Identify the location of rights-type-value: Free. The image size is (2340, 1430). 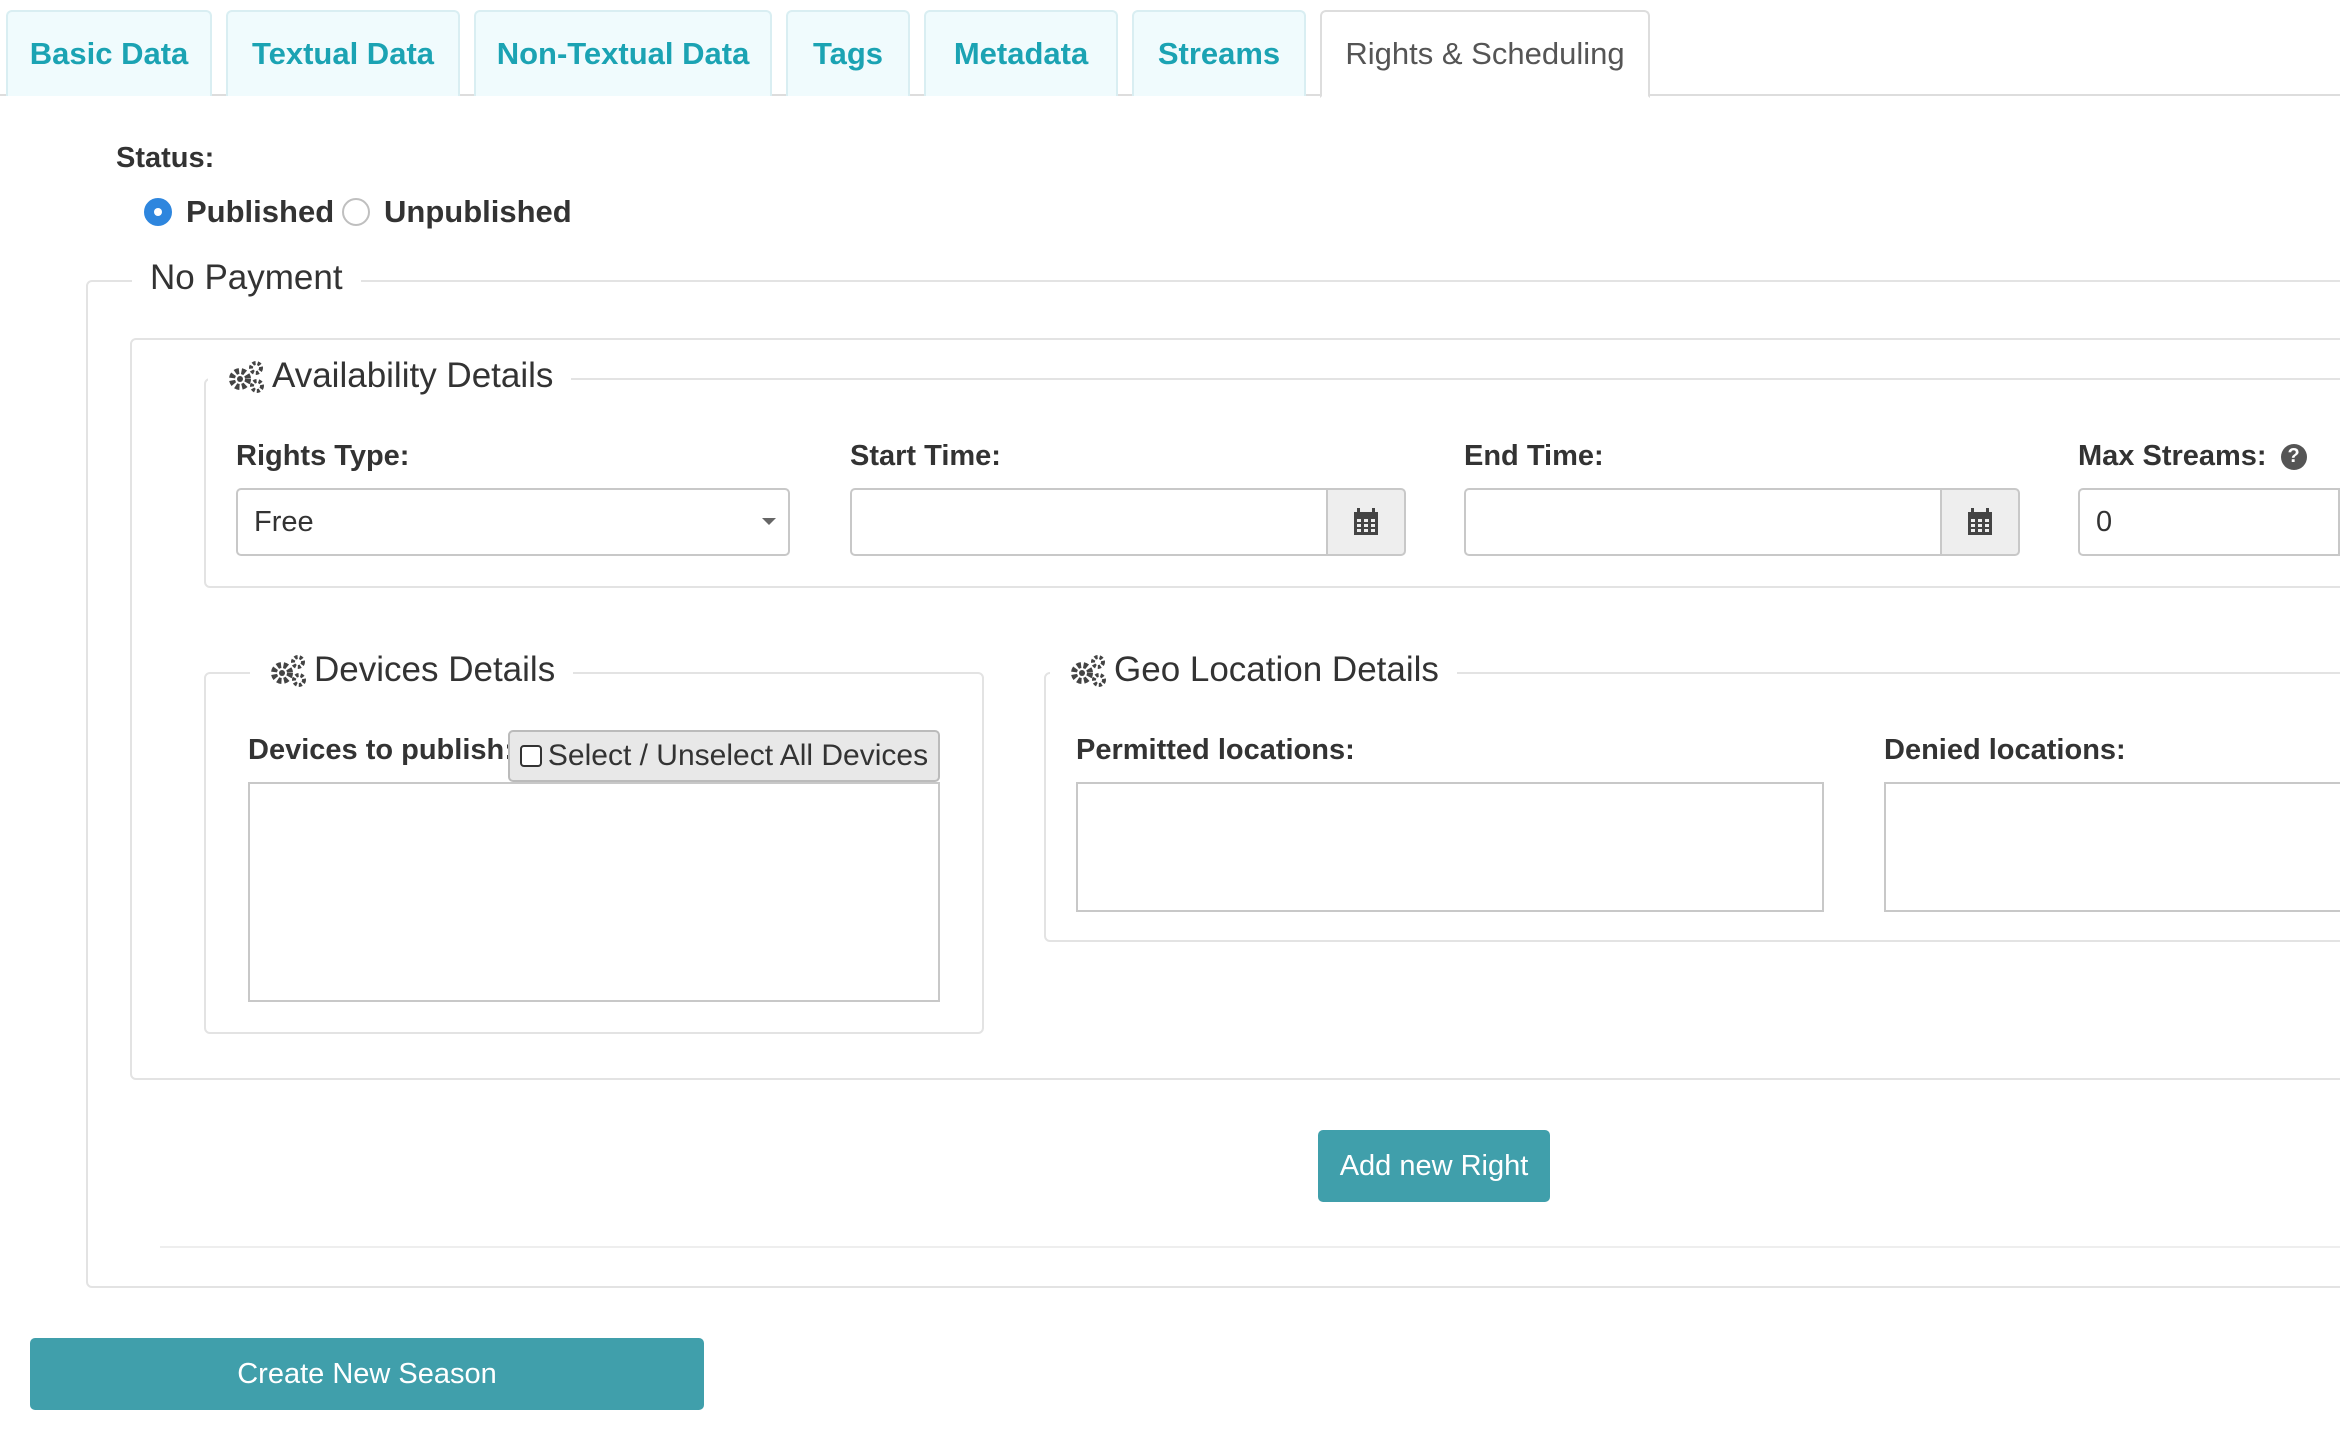
(284, 521).